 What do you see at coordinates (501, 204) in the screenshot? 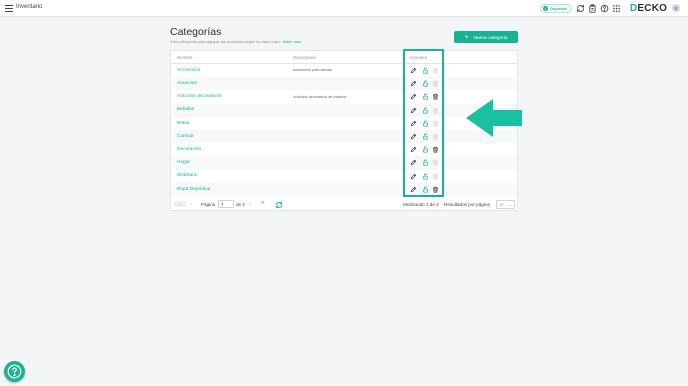
I see `results-per-page-value: 10` at bounding box center [501, 204].